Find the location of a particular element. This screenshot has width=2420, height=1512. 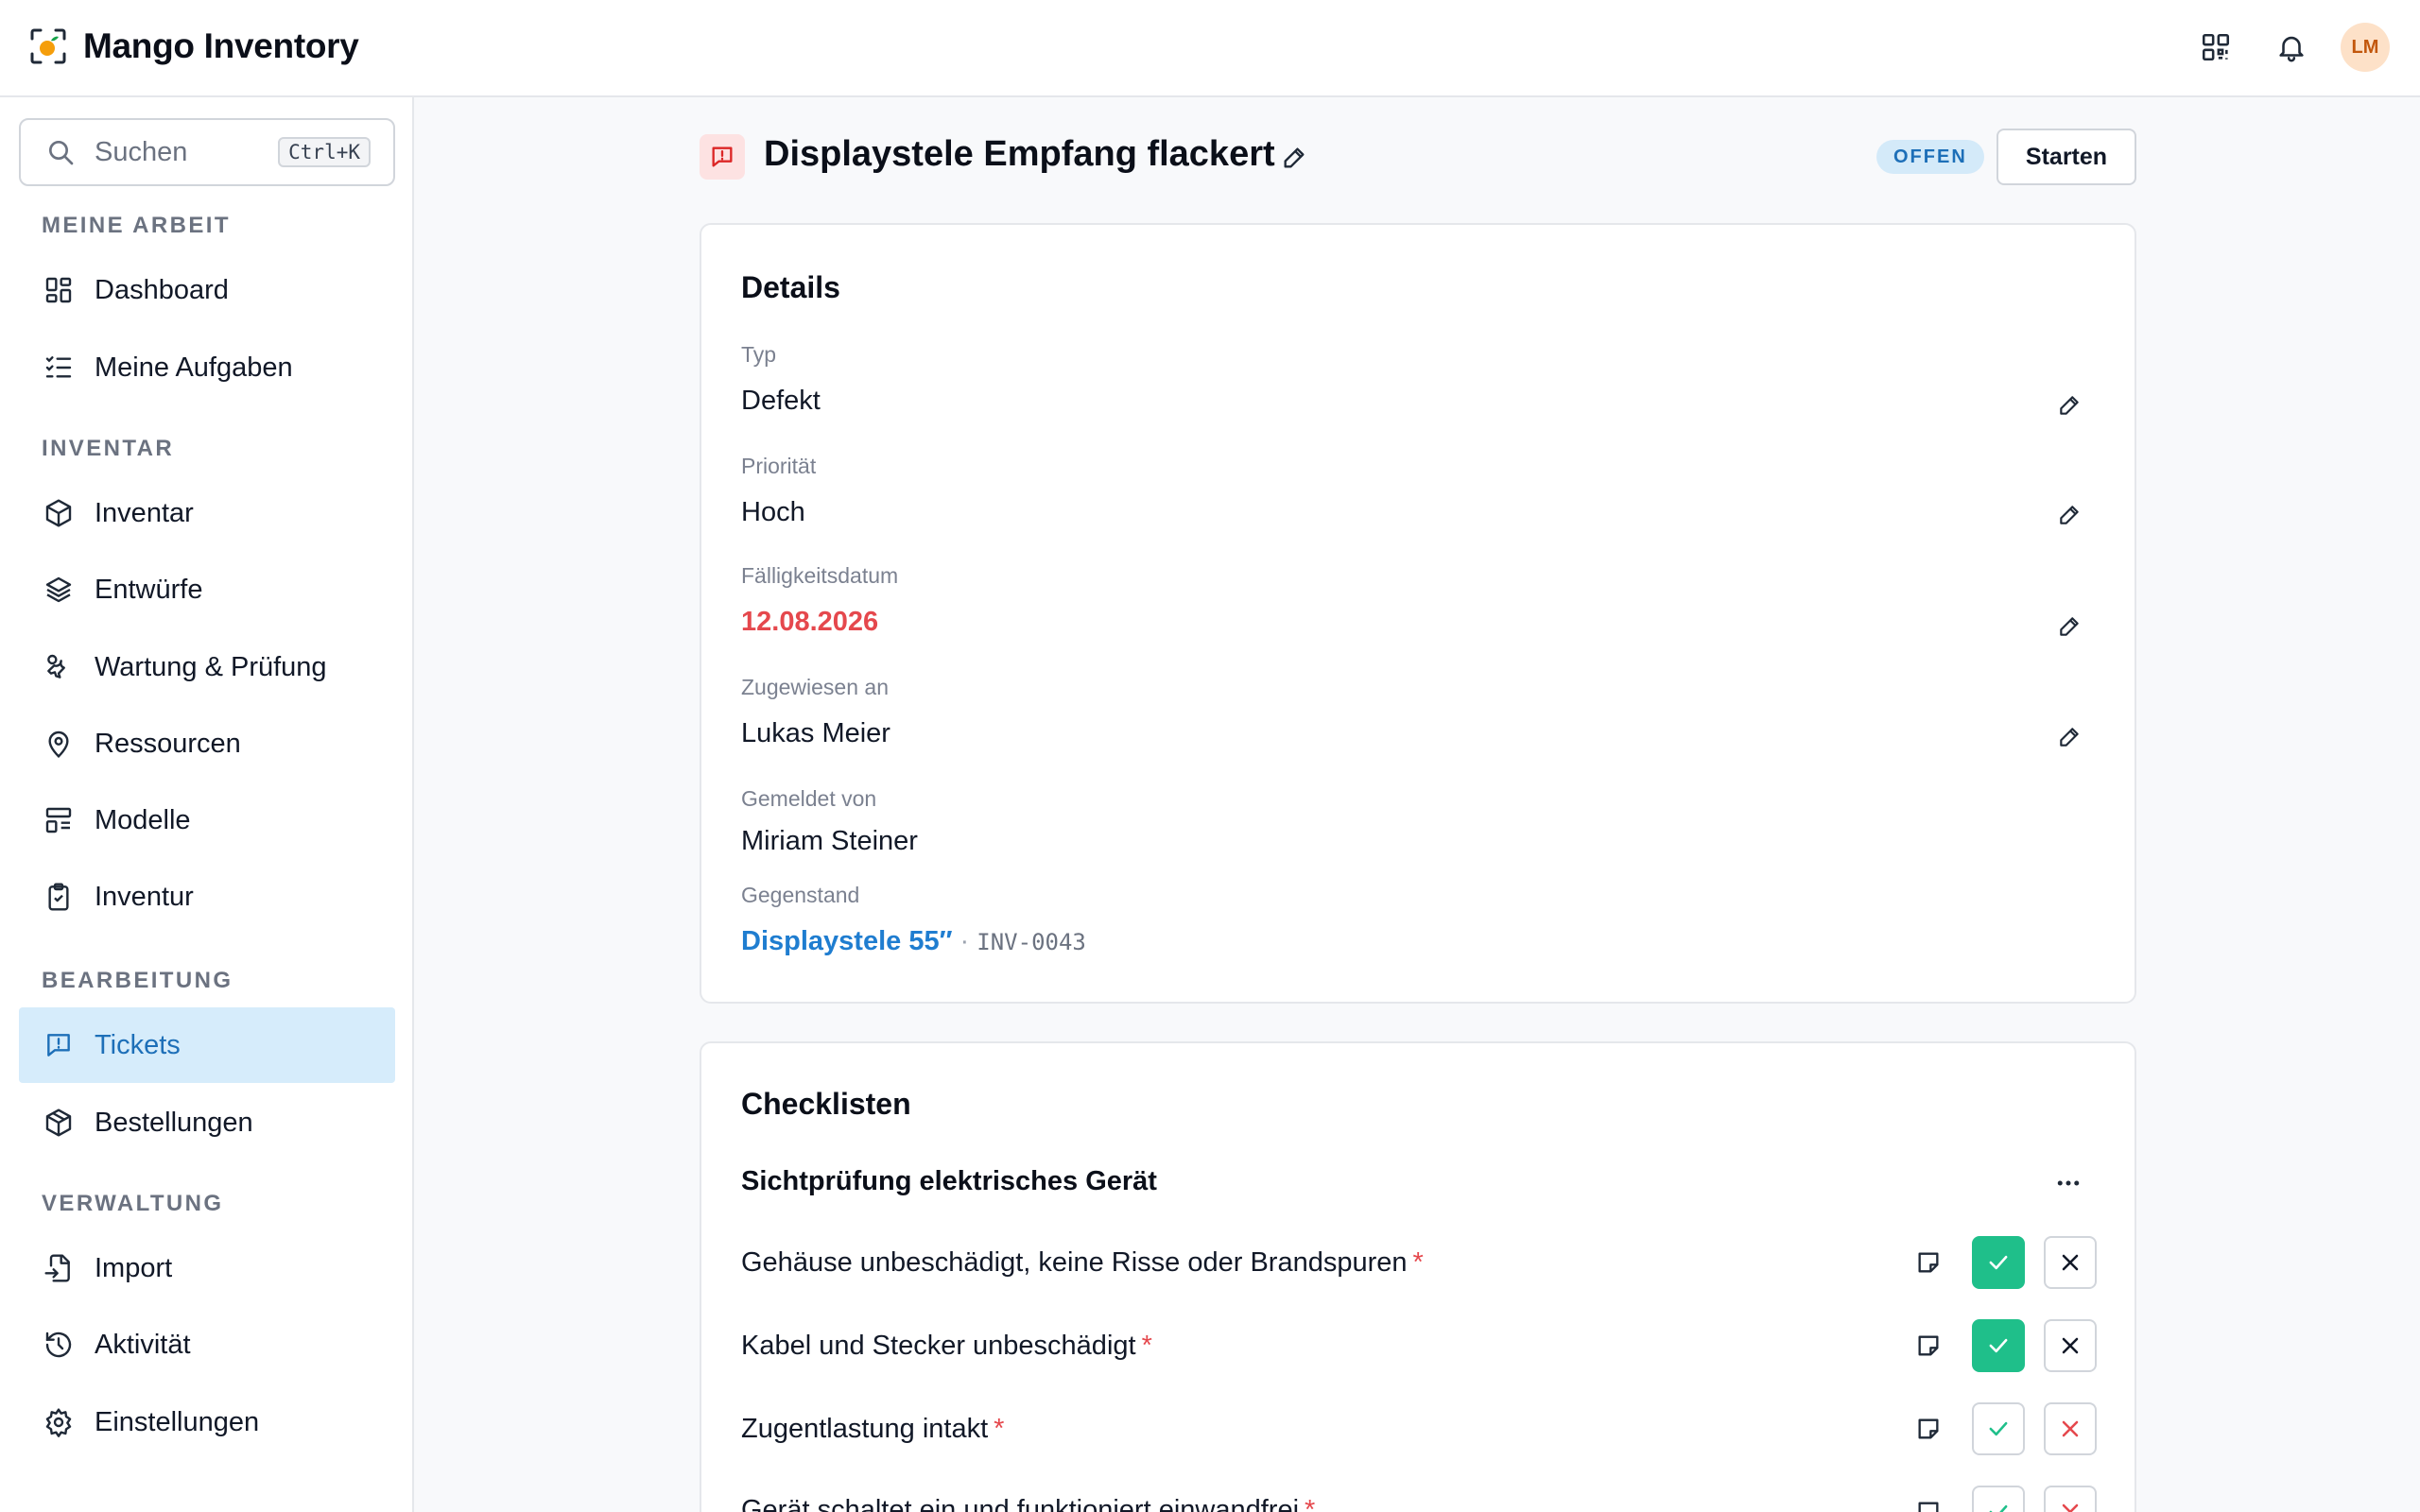

top-bar: Mango Inventory LM is located at coordinates (1210, 48).